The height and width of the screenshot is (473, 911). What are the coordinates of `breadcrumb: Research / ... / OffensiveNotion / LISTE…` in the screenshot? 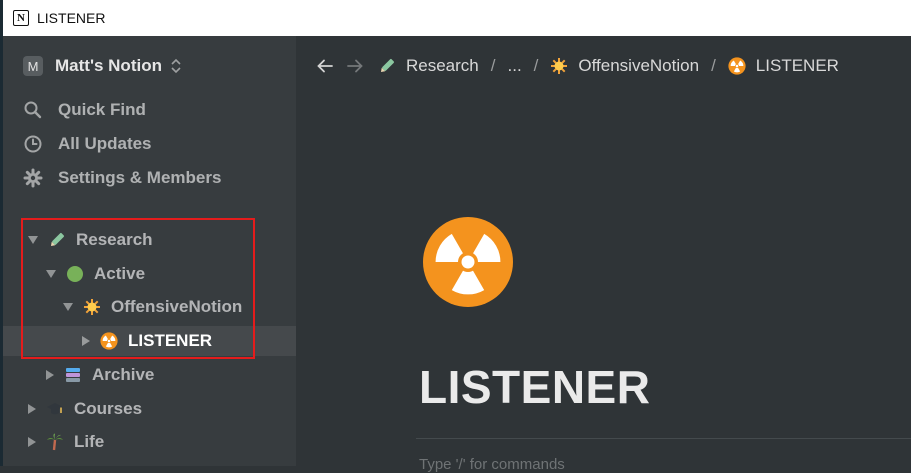 It's located at (577, 66).